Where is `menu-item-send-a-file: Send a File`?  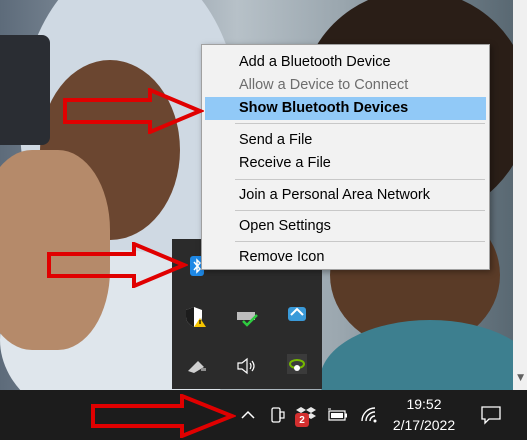 menu-item-send-a-file: Send a File is located at coordinates (345, 140).